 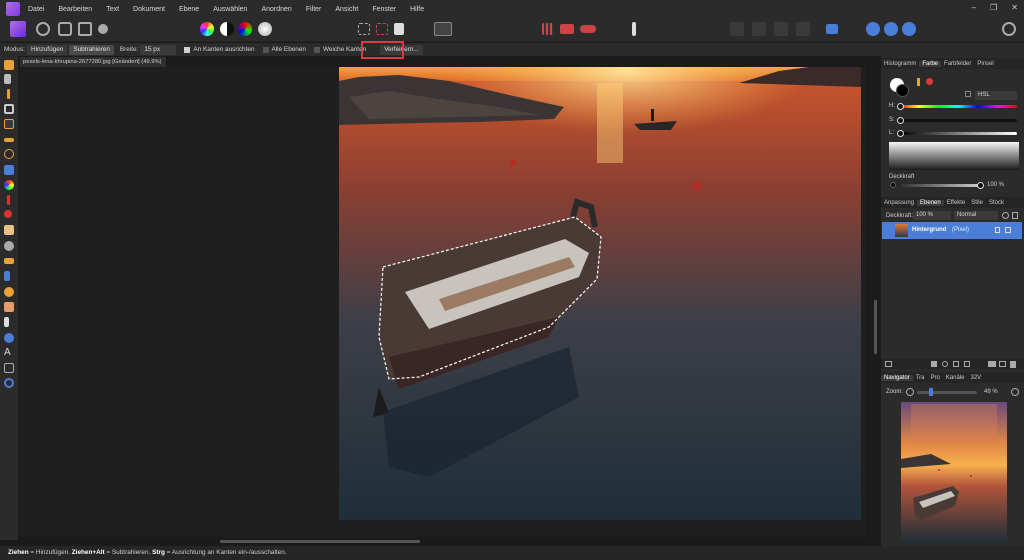 I want to click on vertical-scrollbar, so click(x=875, y=327).